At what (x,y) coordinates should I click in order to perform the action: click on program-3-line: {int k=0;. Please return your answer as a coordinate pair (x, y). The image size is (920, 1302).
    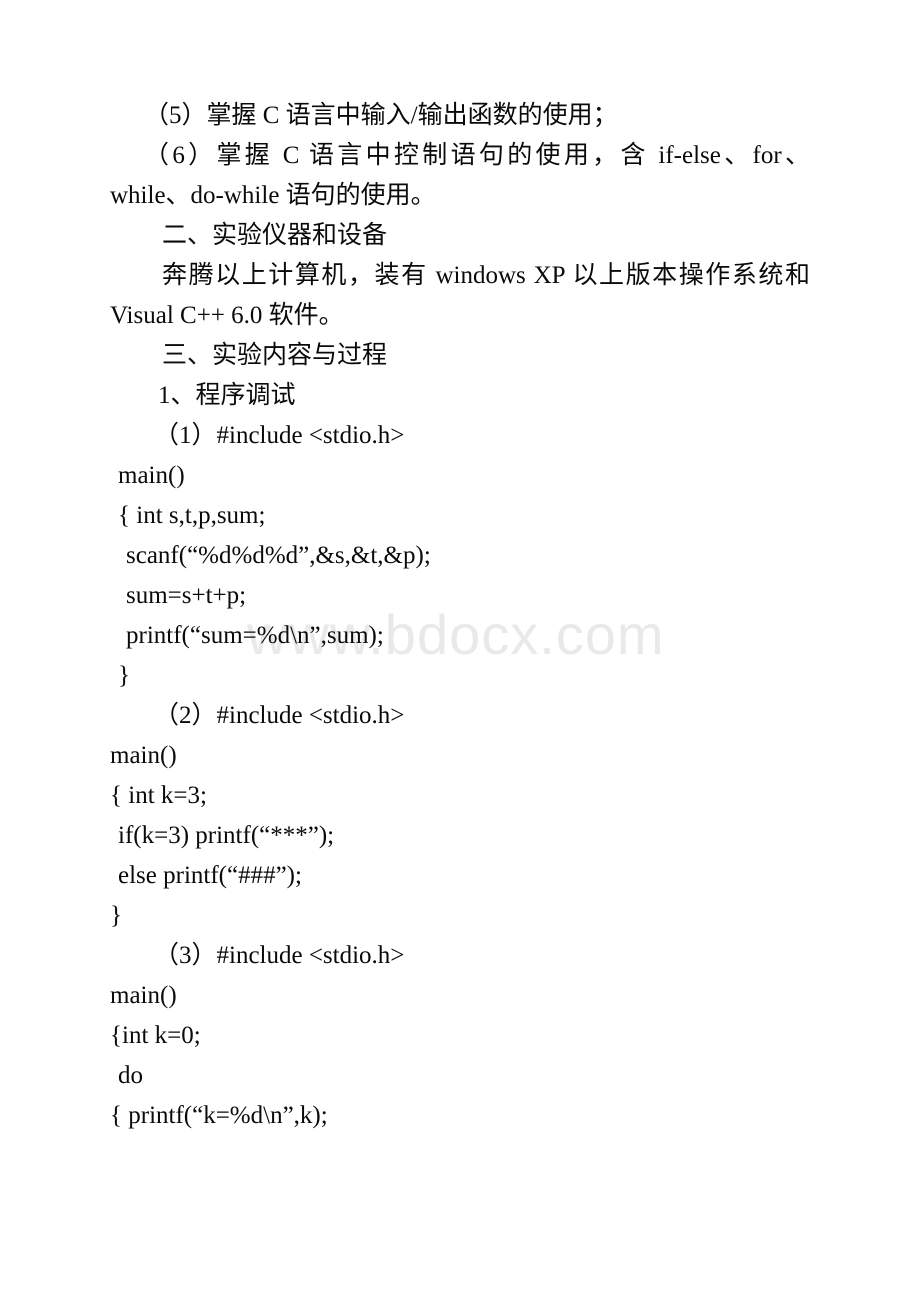
    Looking at the image, I should click on (155, 1035).